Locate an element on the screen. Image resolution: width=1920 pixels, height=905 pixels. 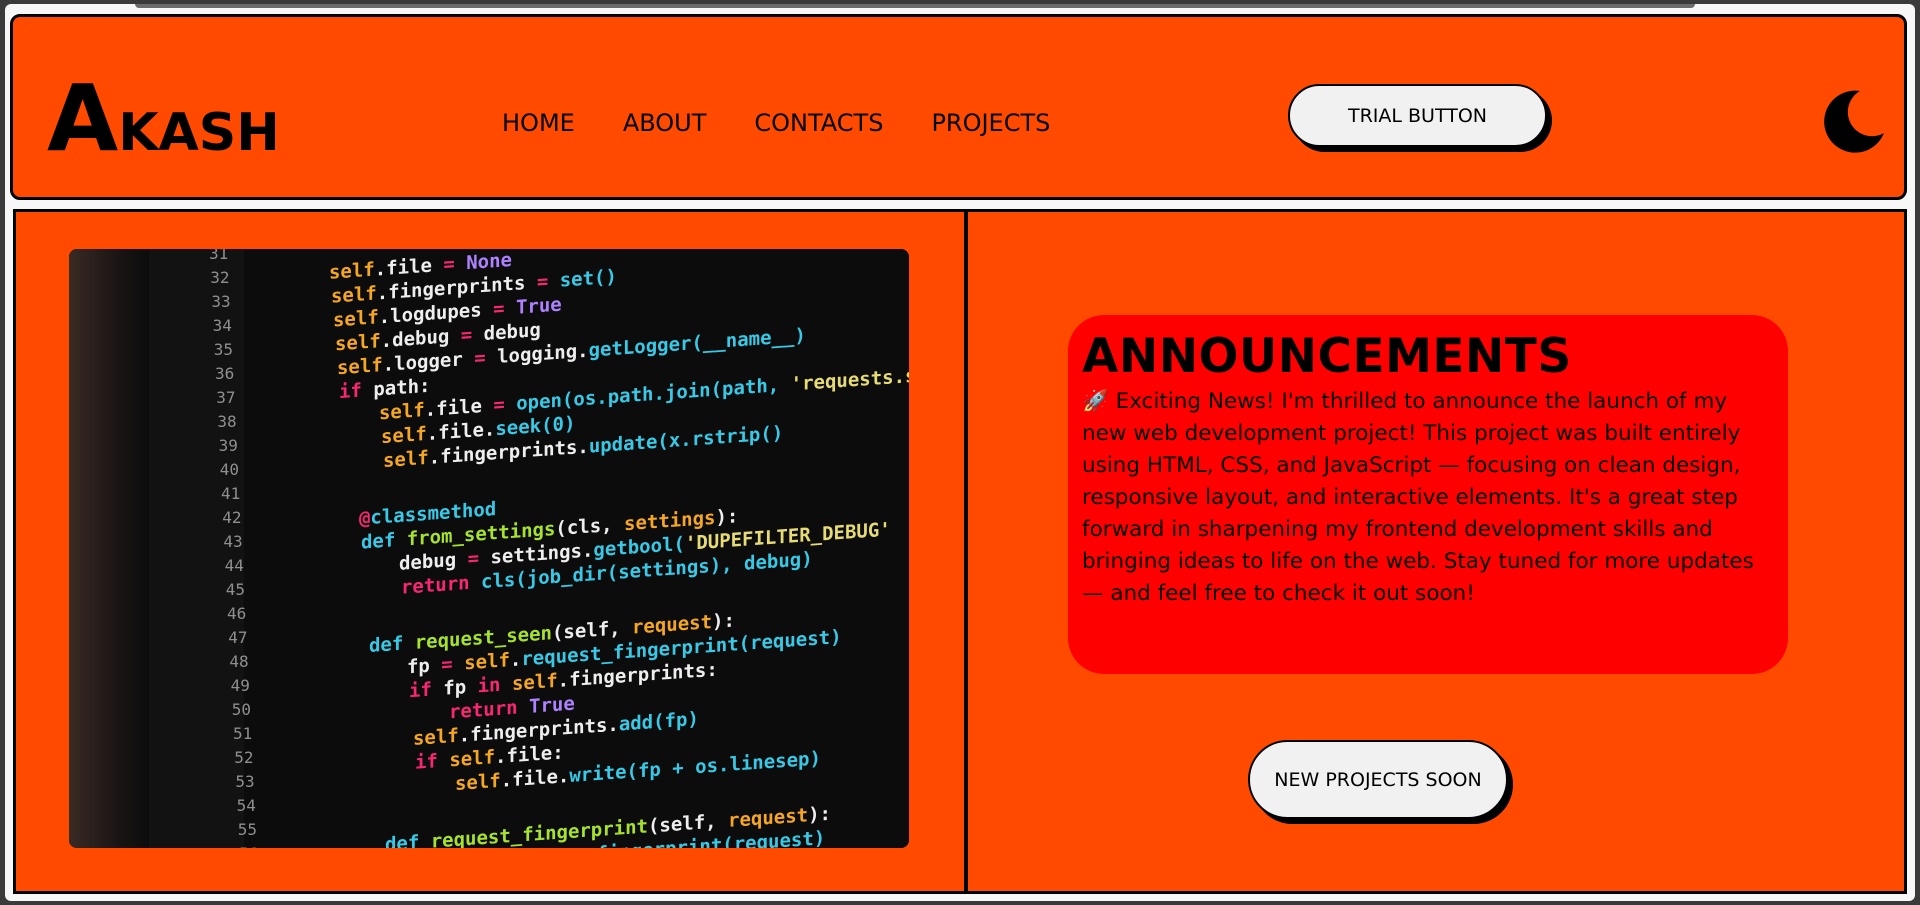
code-line-number: 54 is located at coordinates (246, 805).